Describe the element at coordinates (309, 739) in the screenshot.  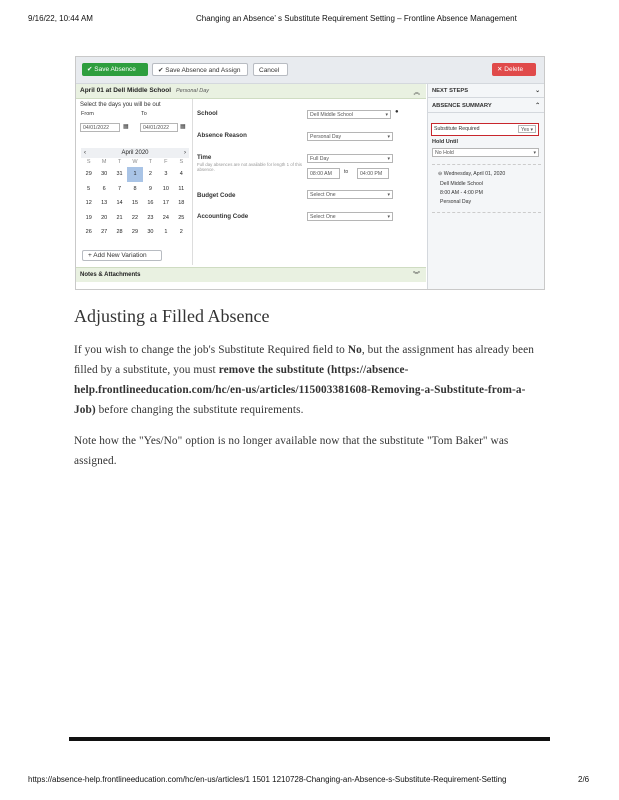
I see `page-rule` at that location.